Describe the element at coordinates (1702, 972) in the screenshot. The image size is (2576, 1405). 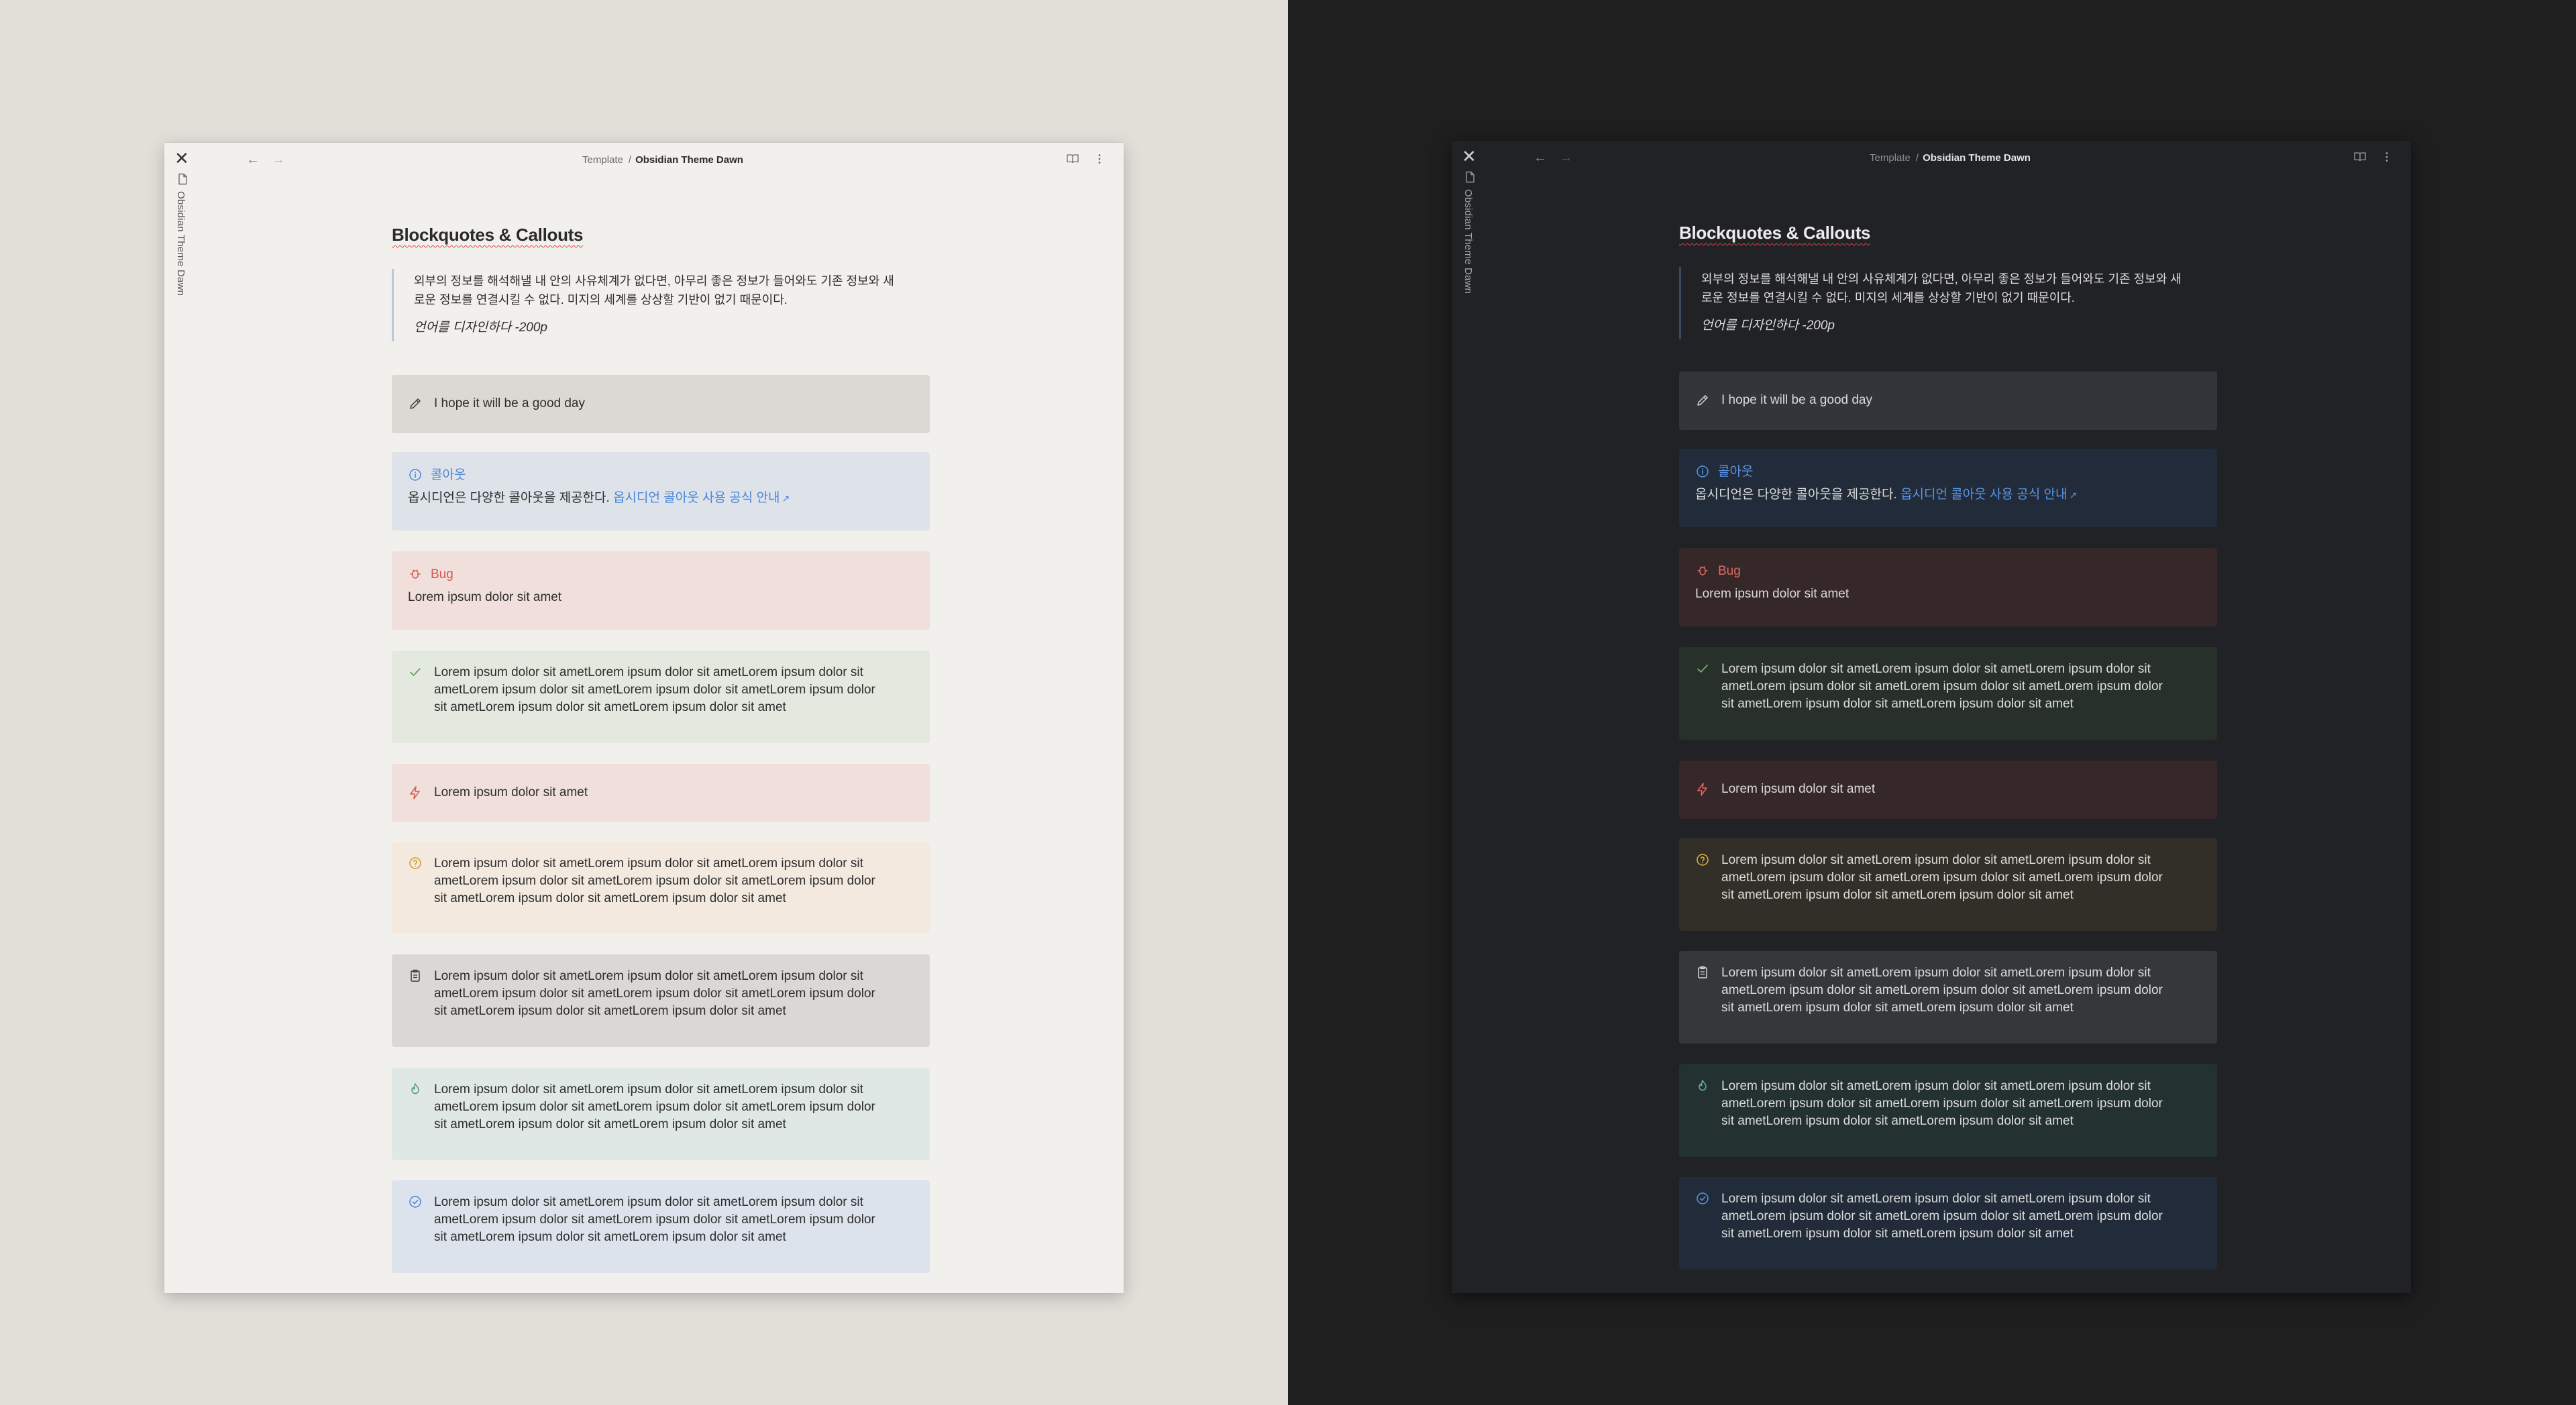
I see `clipboard-icon` at that location.